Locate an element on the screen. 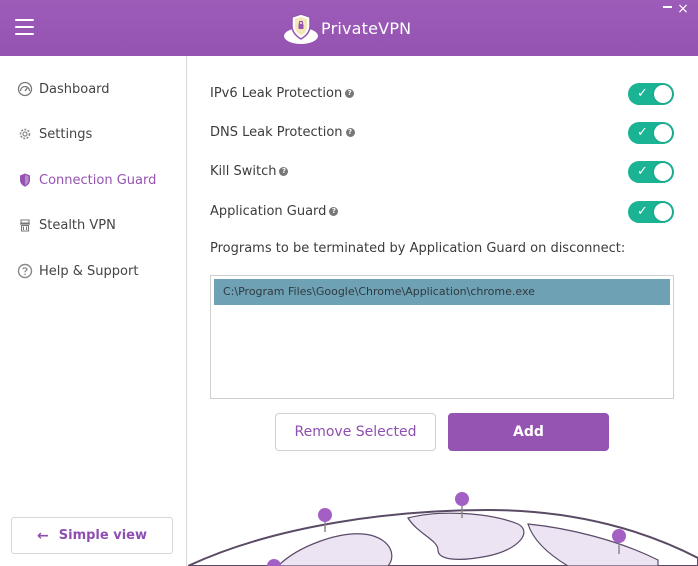  simple-view-button: ← Simple view is located at coordinates (92, 535).